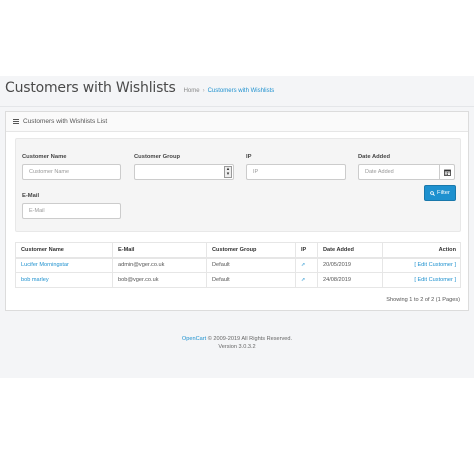 This screenshot has width=474, height=474. What do you see at coordinates (64, 250) in the screenshot?
I see `column-customer-name: Customer Name` at bounding box center [64, 250].